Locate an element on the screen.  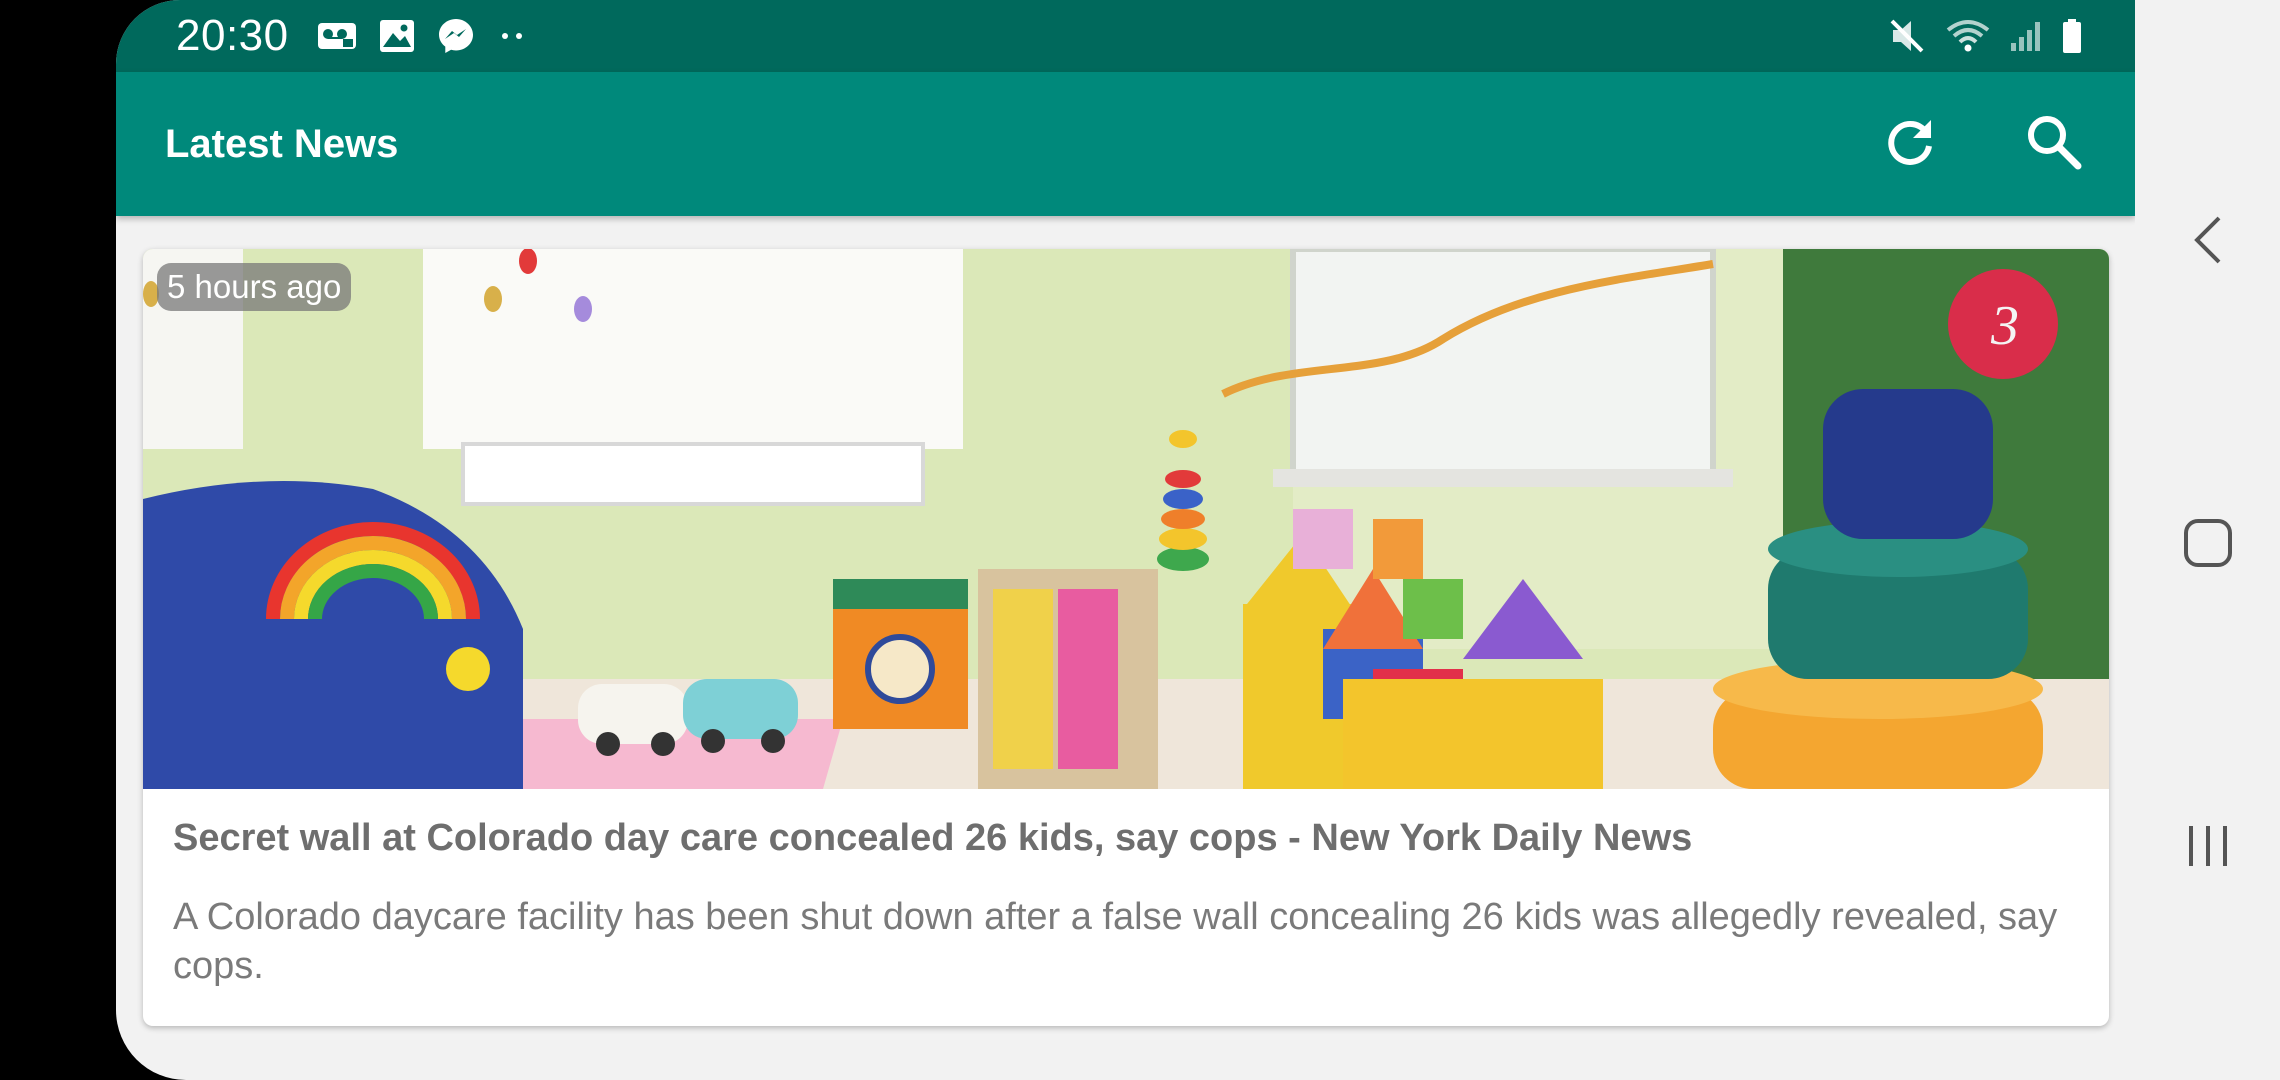
search-icon is located at coordinates (2054, 144).